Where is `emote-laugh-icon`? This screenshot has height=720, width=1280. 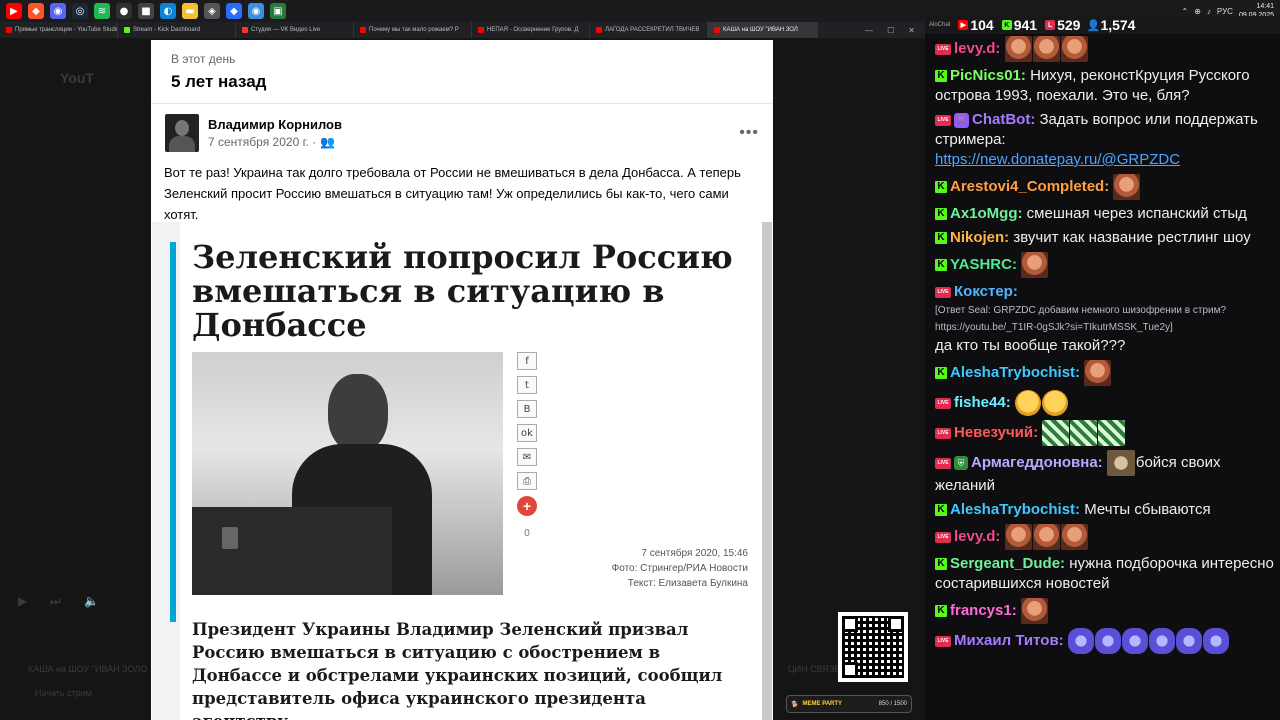 emote-laugh-icon is located at coordinates (1054, 403).